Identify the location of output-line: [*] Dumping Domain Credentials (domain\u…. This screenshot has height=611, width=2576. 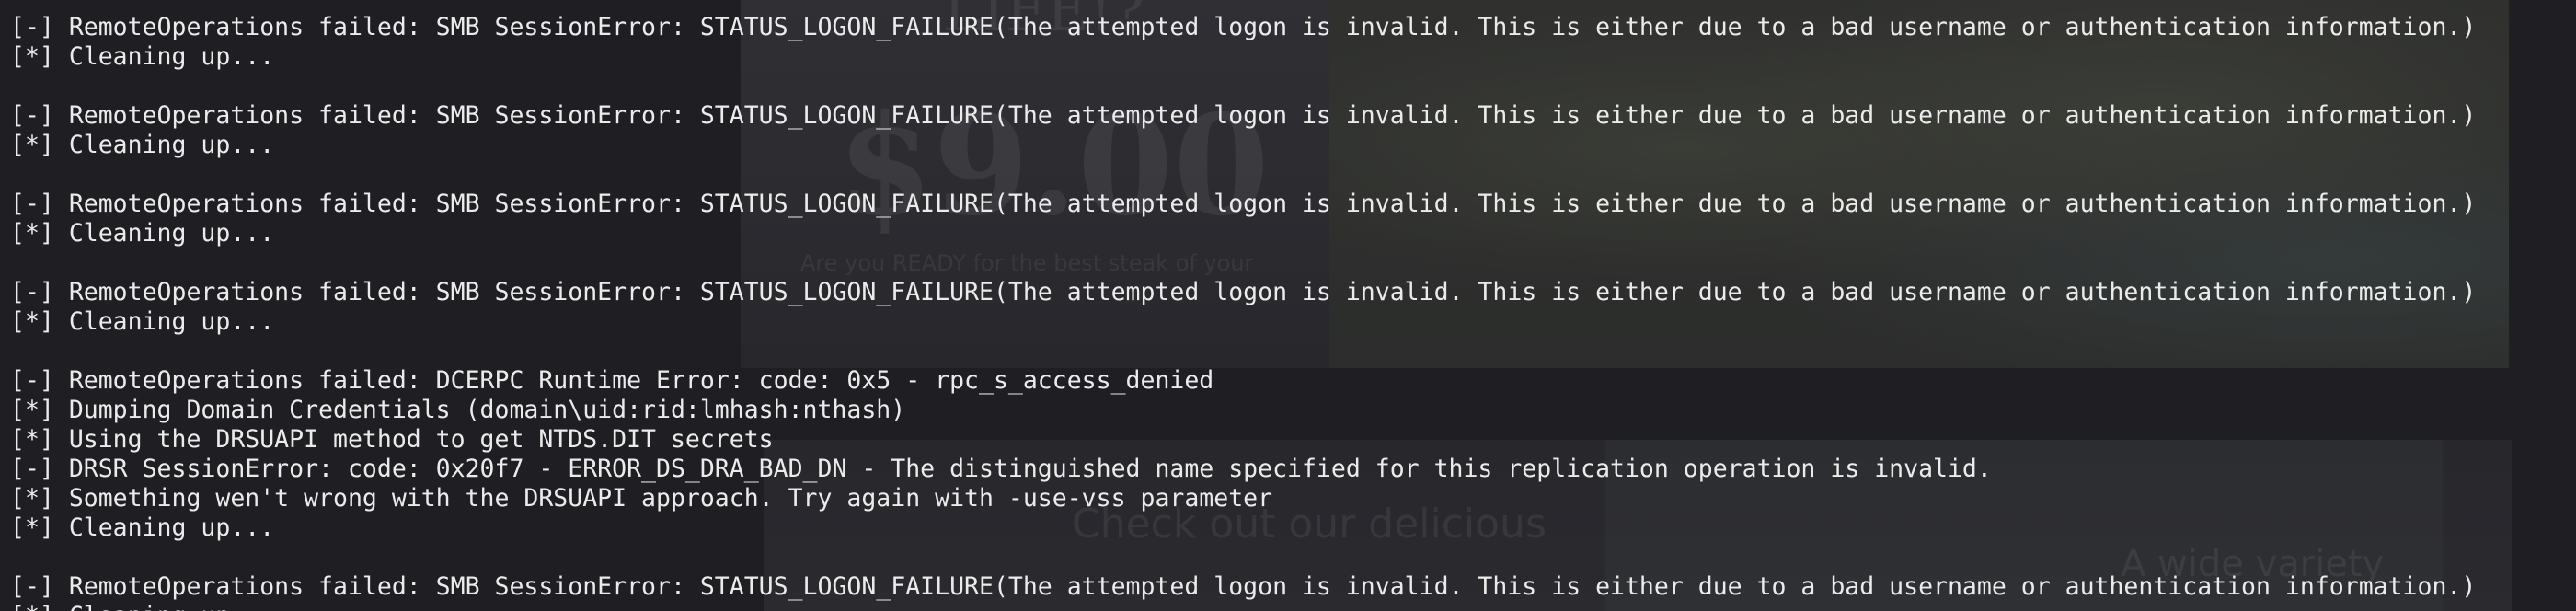
(458, 410).